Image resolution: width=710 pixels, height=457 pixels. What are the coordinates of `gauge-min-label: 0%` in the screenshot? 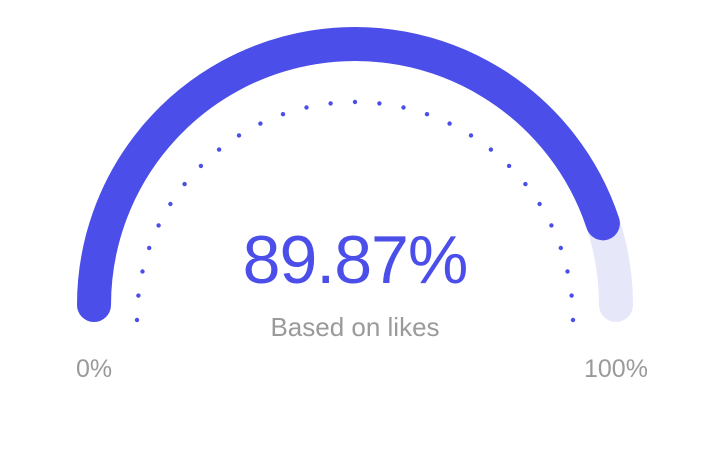 It's located at (94, 369).